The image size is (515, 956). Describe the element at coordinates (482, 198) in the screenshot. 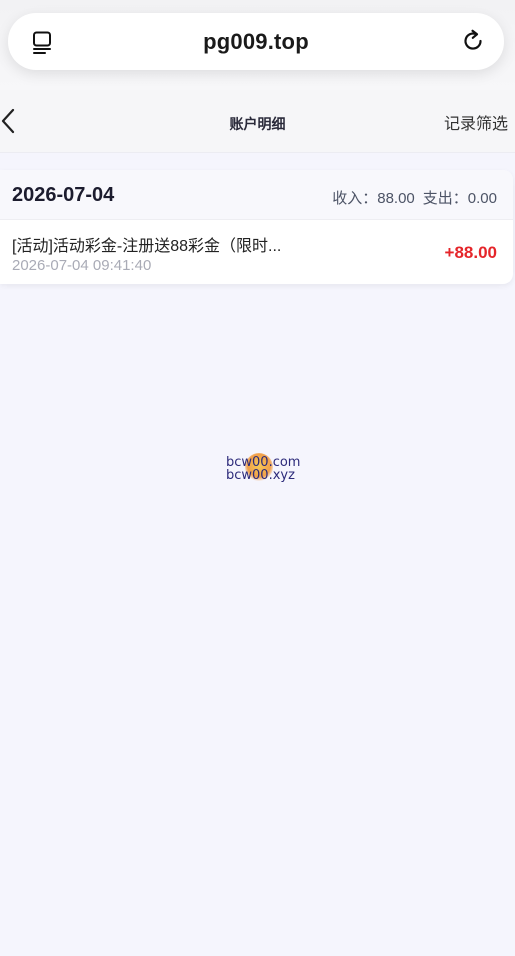

I see `expense-value: 0.00` at that location.